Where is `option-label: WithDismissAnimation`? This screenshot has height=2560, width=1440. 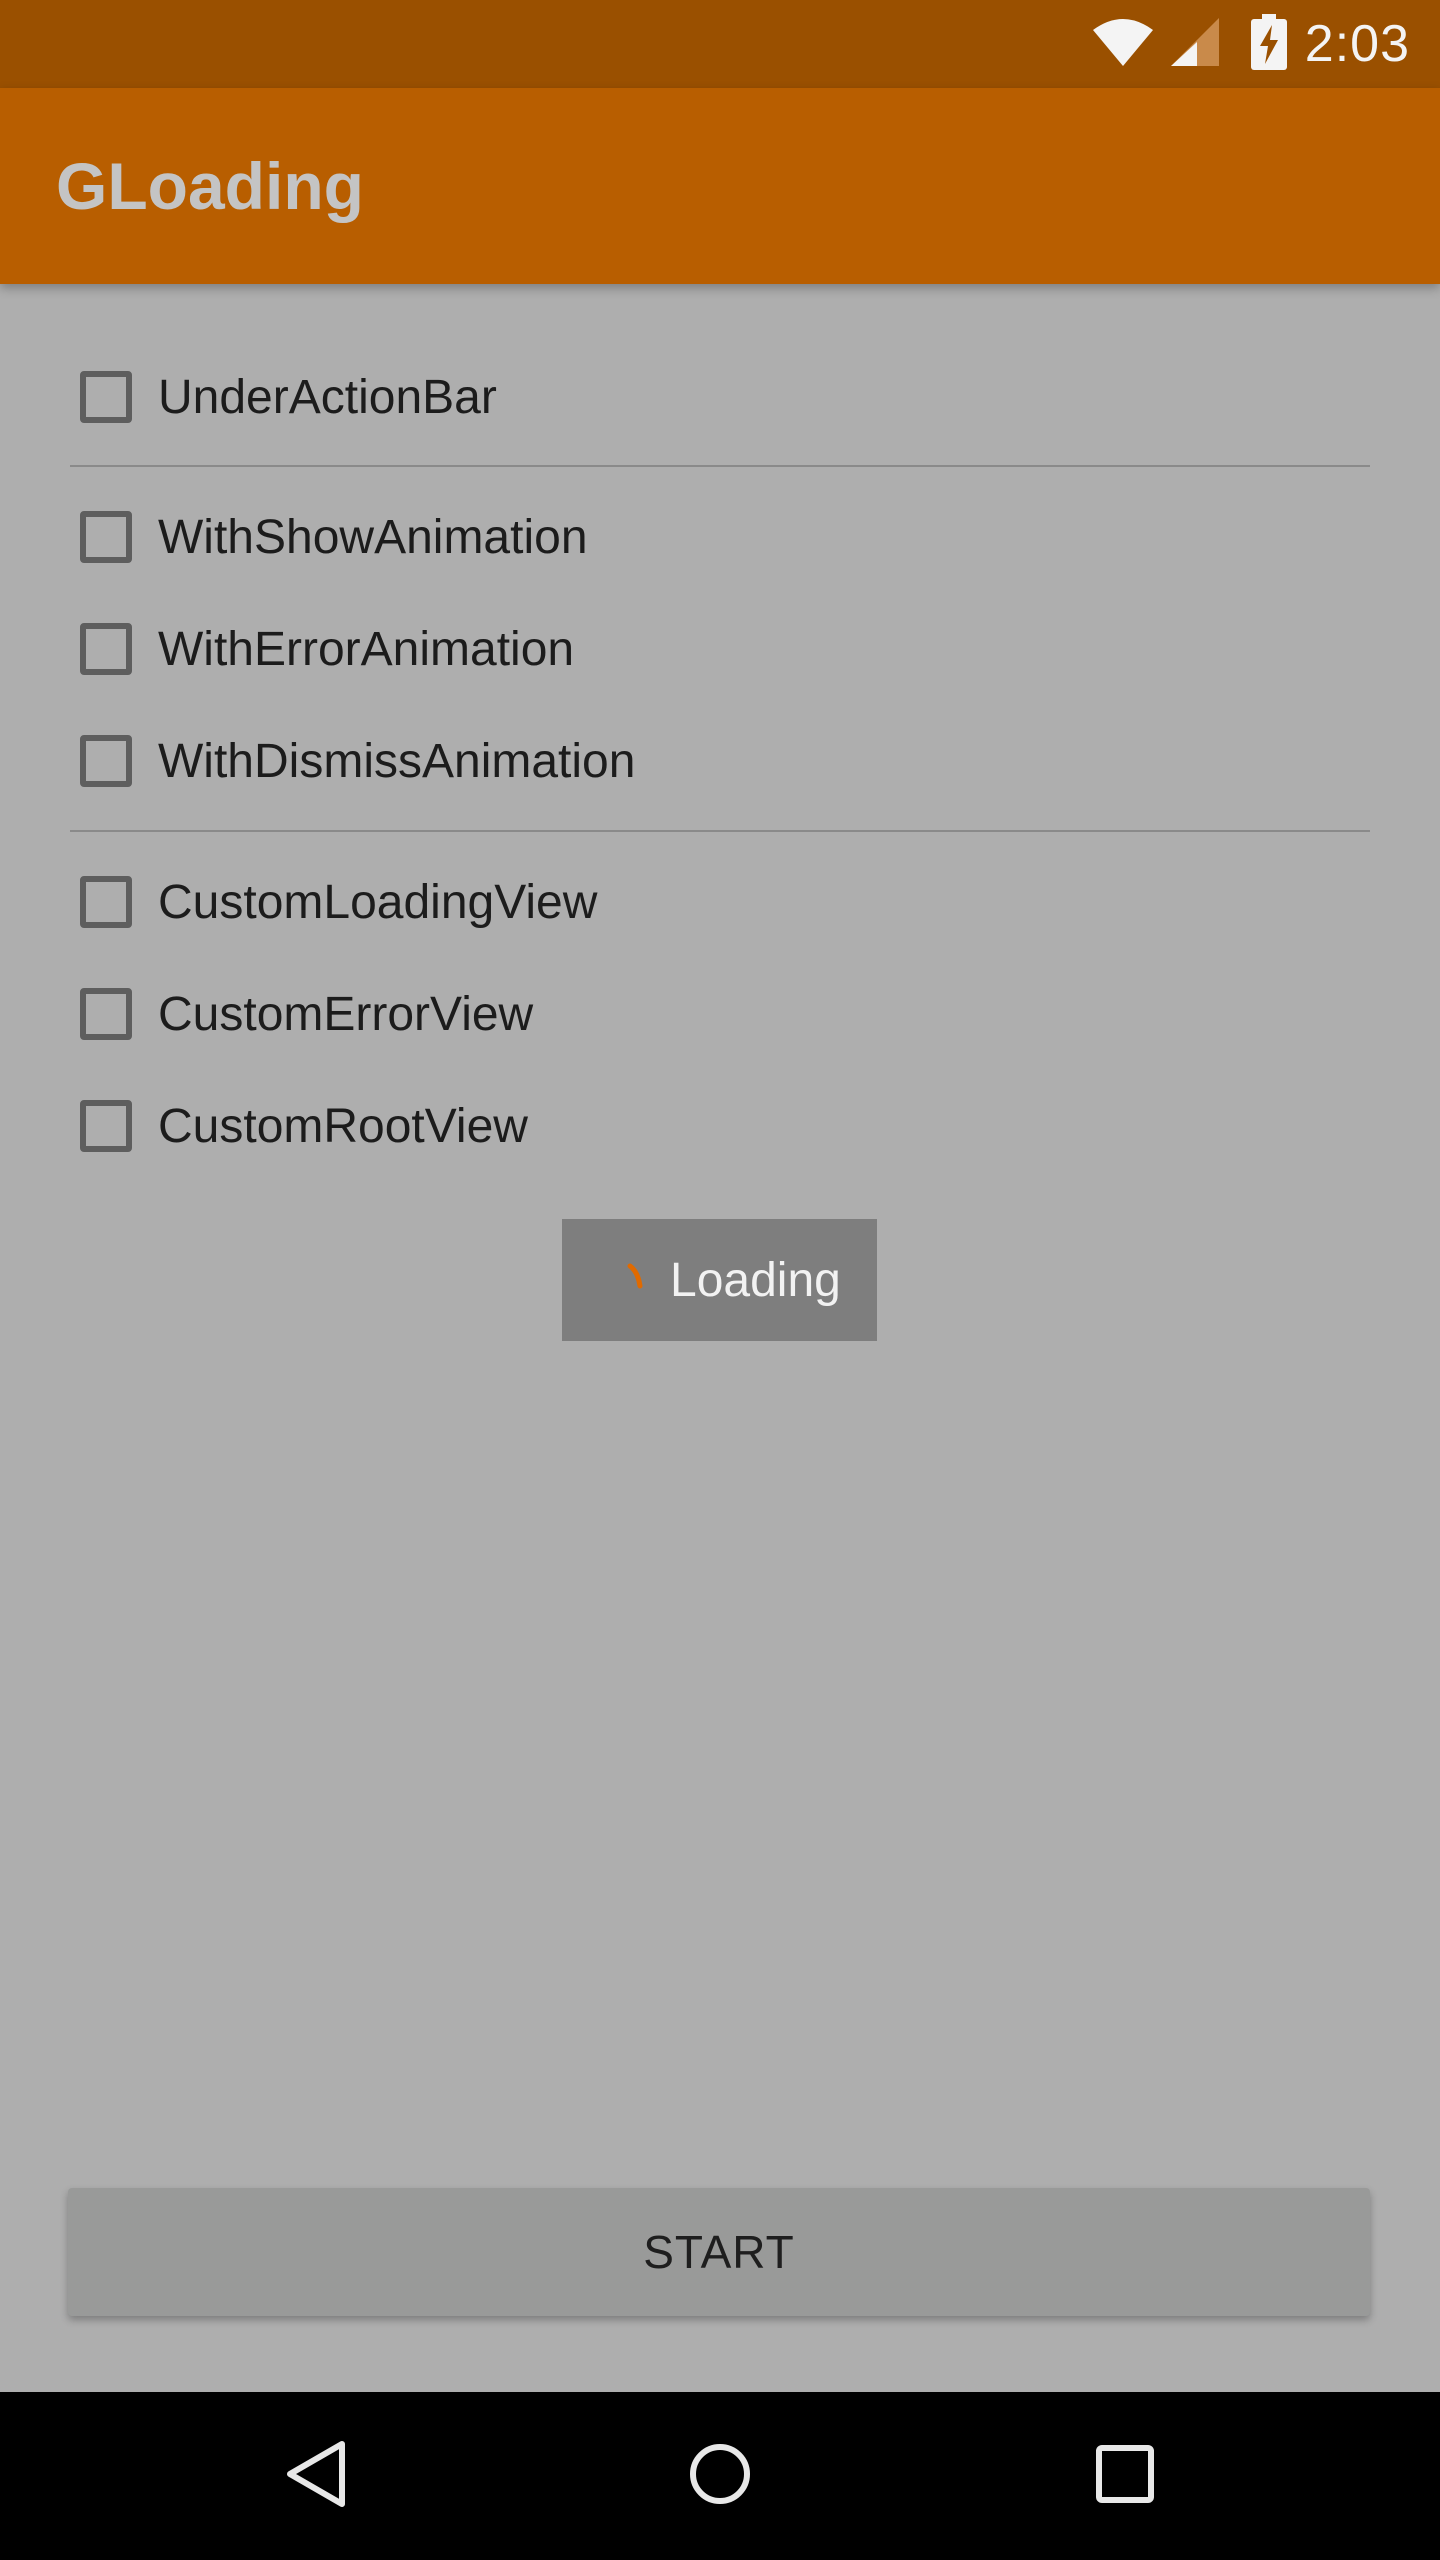
option-label: WithDismissAnimation is located at coordinates (397, 761).